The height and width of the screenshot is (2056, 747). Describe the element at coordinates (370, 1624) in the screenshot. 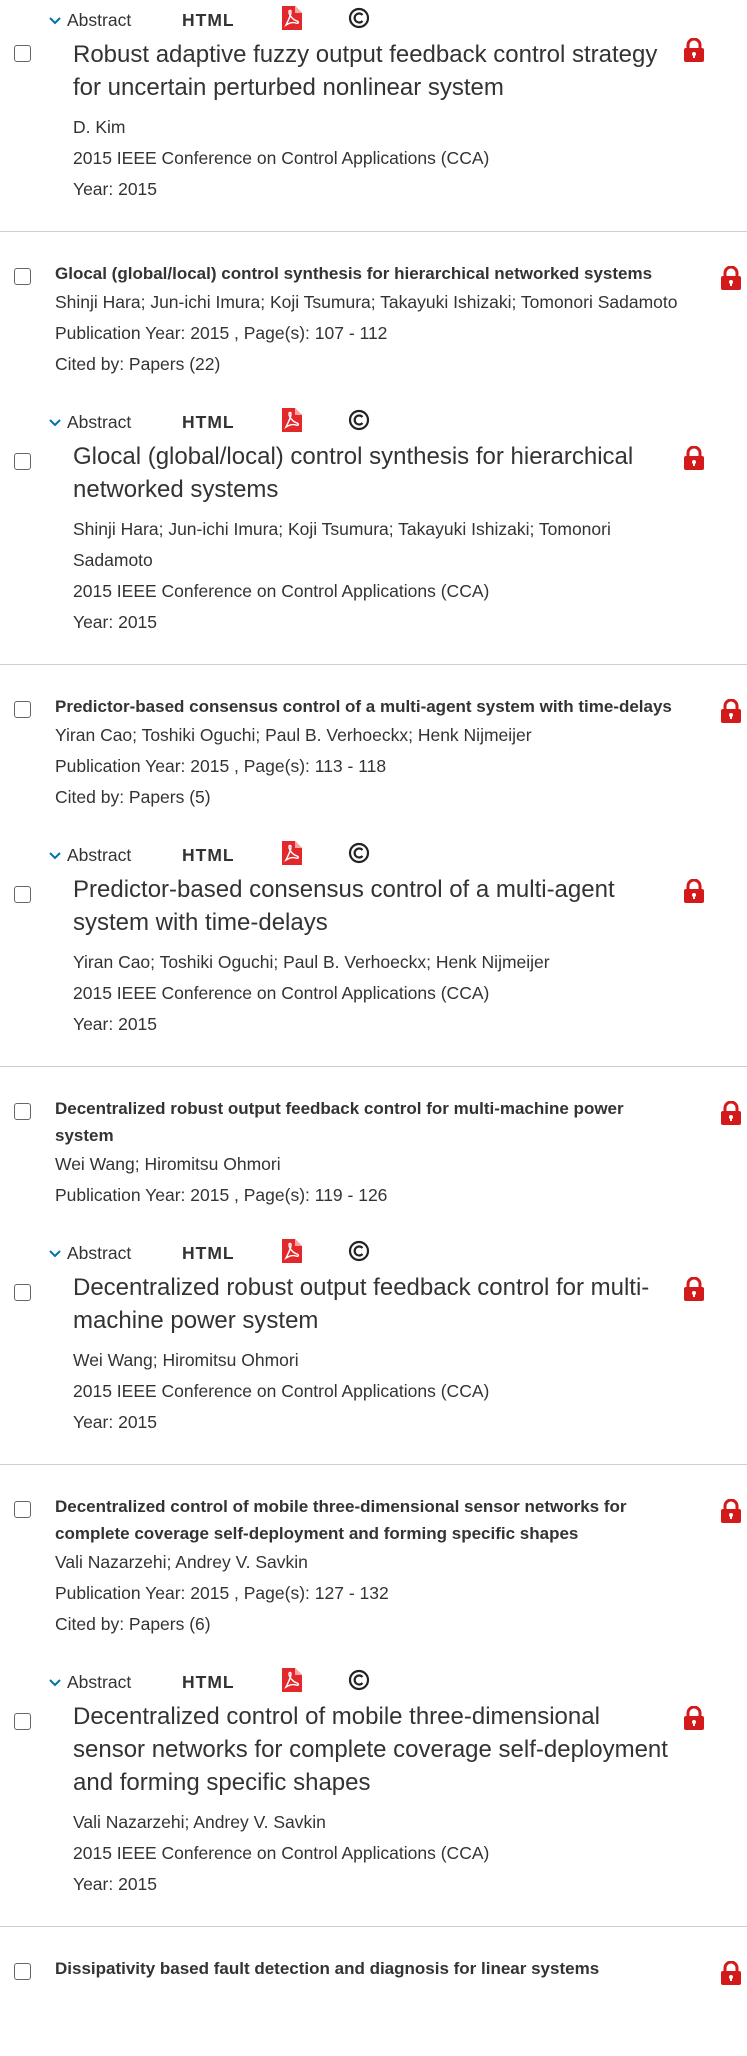

I see `cited-by: Cited by: Papers (6)` at that location.